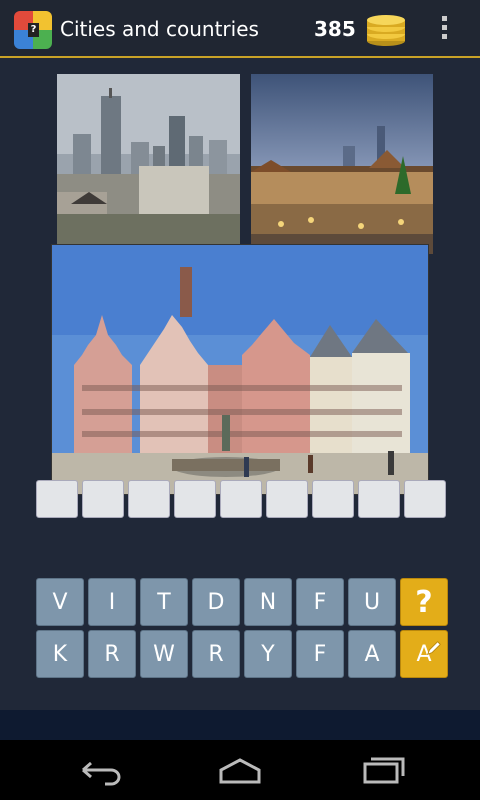  What do you see at coordinates (159, 29) in the screenshot?
I see `app-title: Cities and countries` at bounding box center [159, 29].